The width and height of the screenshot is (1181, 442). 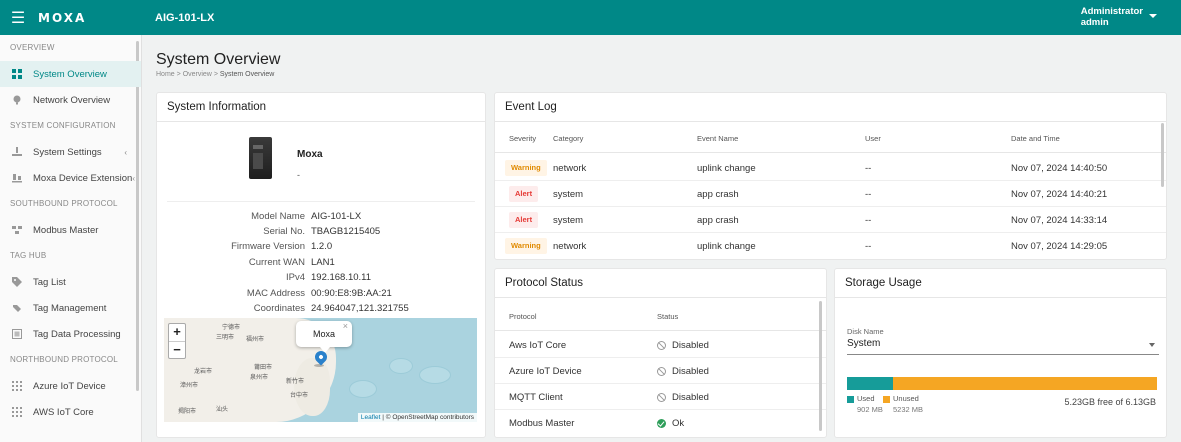 What do you see at coordinates (17, 178) in the screenshot?
I see `extension-icon` at bounding box center [17, 178].